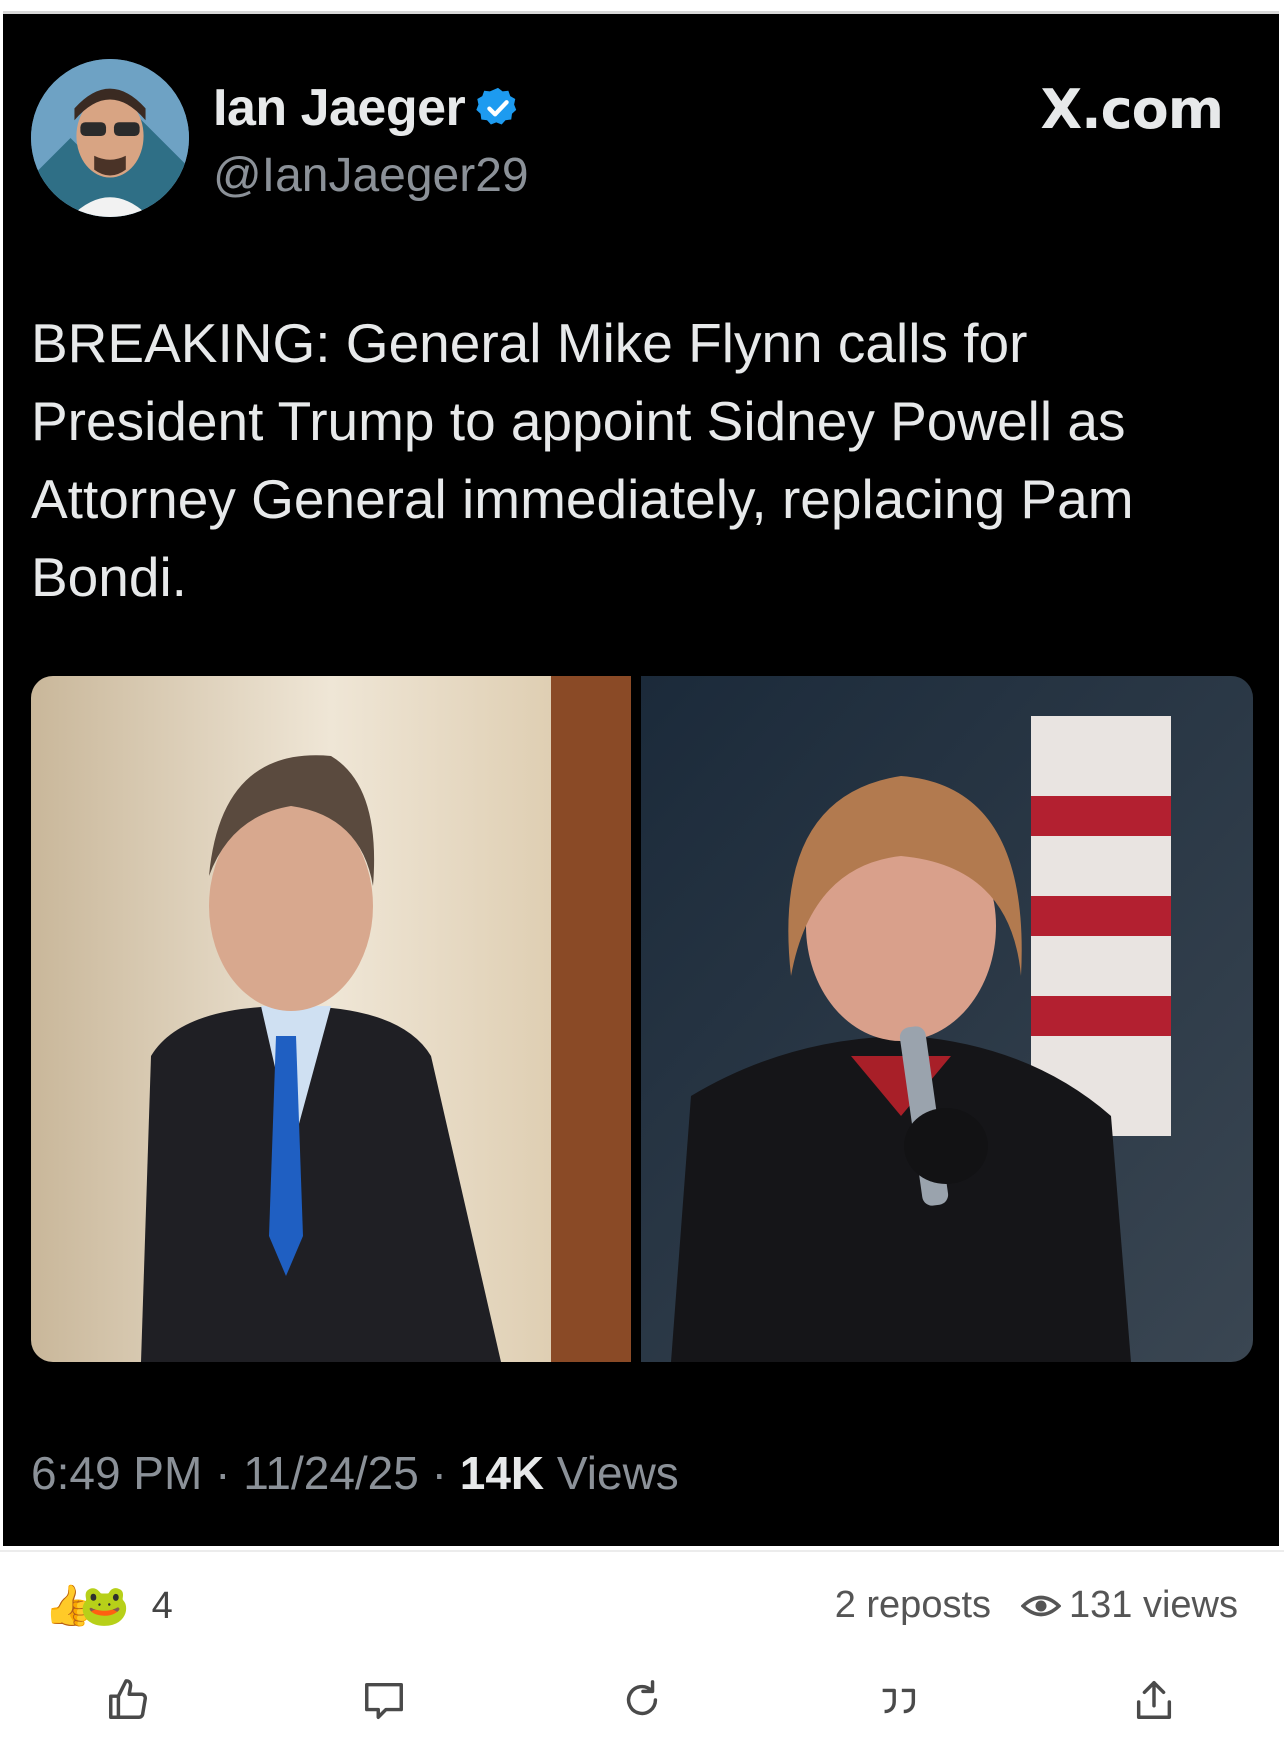 This screenshot has height=1755, width=1284. Describe the element at coordinates (617, 1473) in the screenshot. I see `tweet-views-label: Views` at that location.